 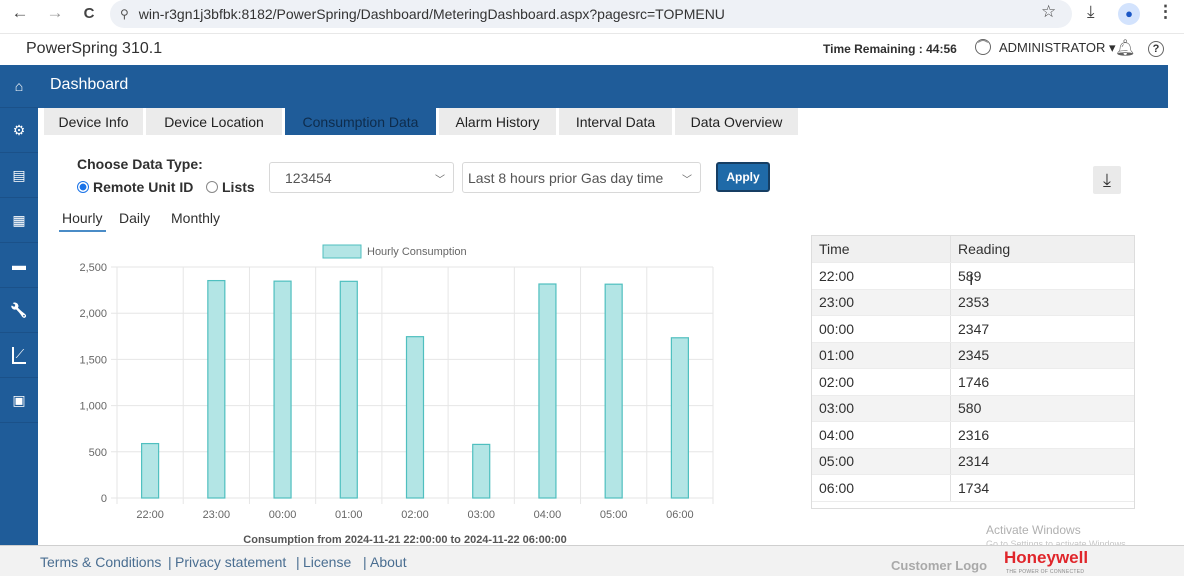 What do you see at coordinates (1045, 572) in the screenshot?
I see `honeywell-tagline: THE POWER OF CONNECTED` at bounding box center [1045, 572].